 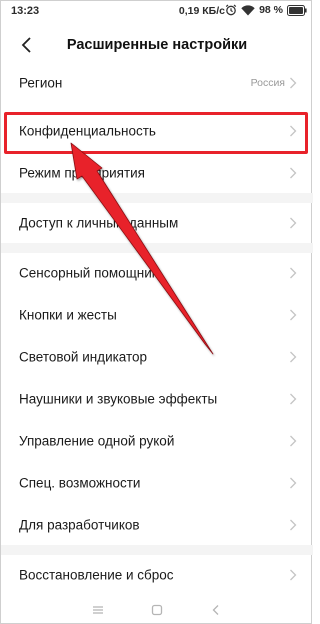 I want to click on row-label: Для разработчиков, so click(x=79, y=525).